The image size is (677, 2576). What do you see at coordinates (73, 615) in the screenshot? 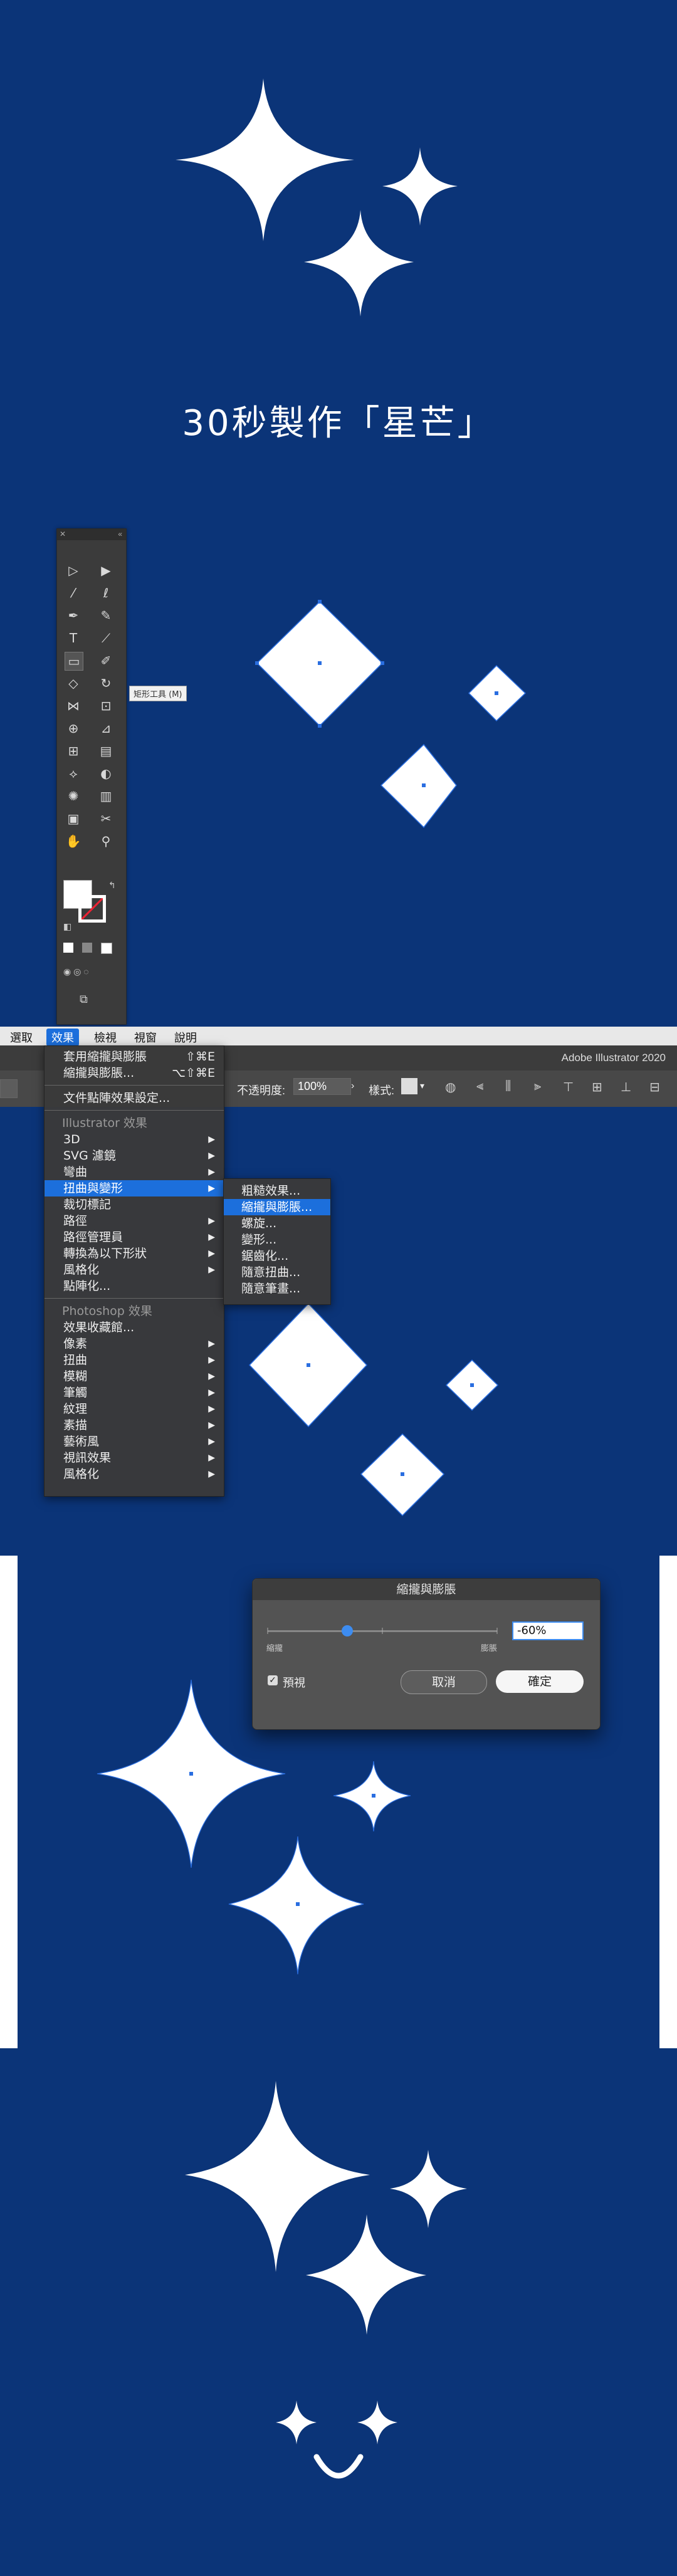
I see `pen-tool-icon: ✒` at bounding box center [73, 615].